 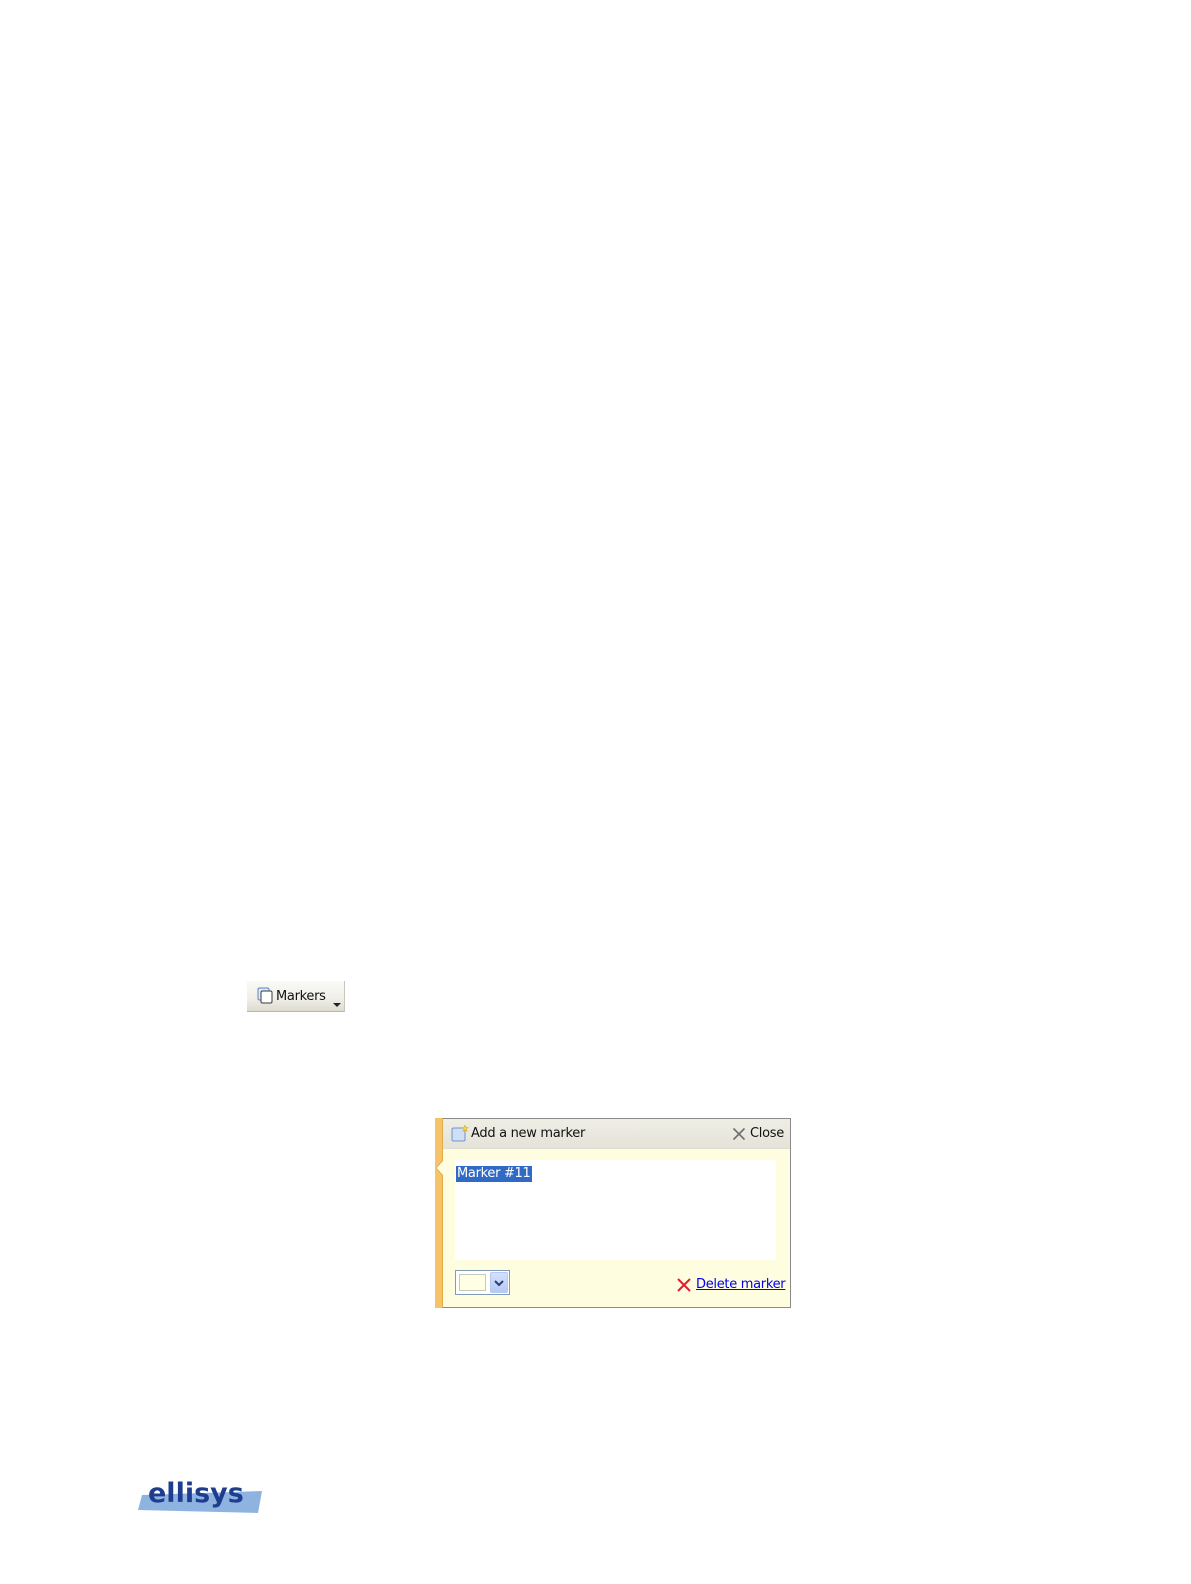 I want to click on delete-marker-link: Delete marker, so click(x=741, y=1284).